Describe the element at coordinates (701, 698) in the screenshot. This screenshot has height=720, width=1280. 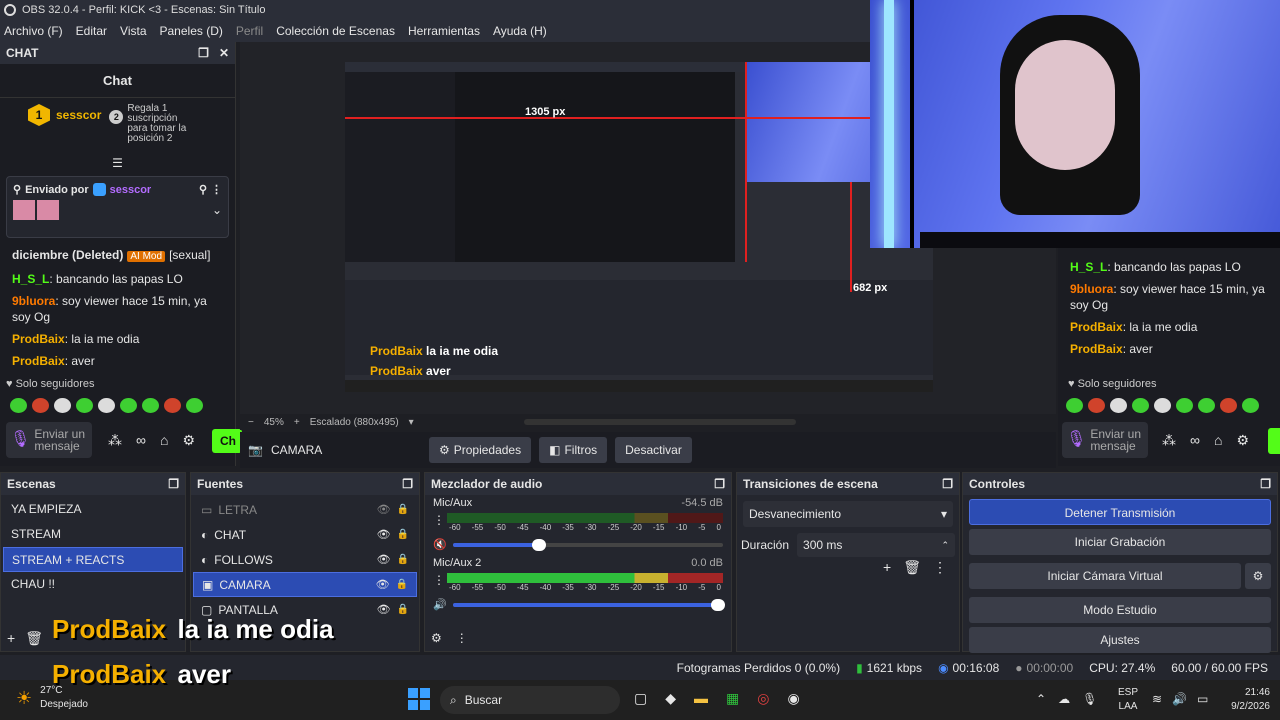
I see `file-explorer-icon: ▬` at that location.